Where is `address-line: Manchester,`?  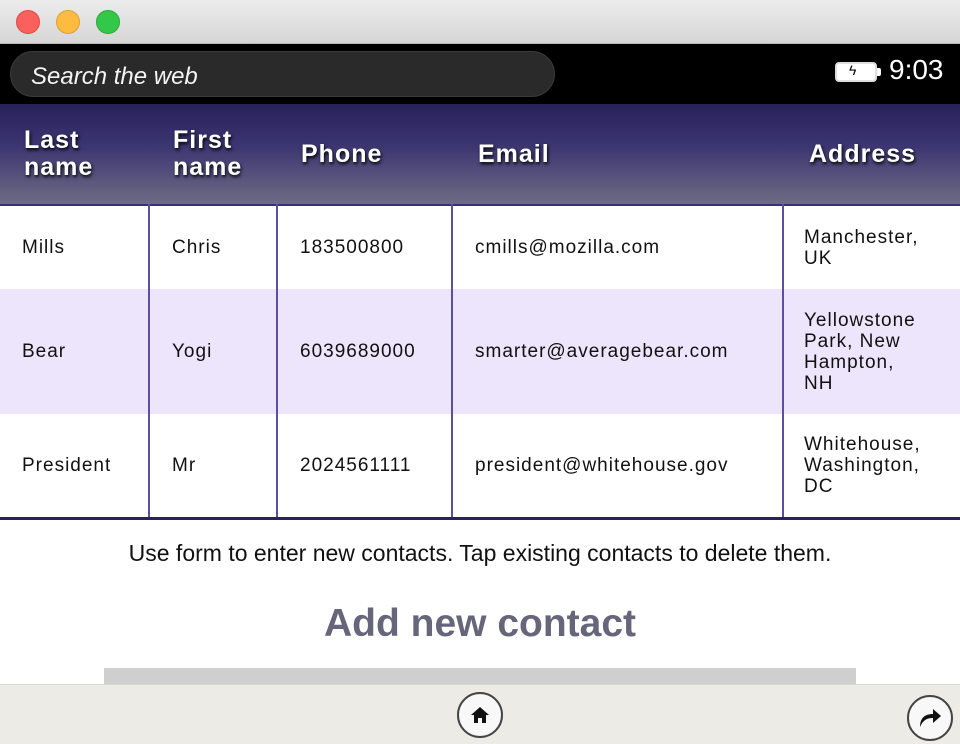 address-line: Manchester, is located at coordinates (861, 237).